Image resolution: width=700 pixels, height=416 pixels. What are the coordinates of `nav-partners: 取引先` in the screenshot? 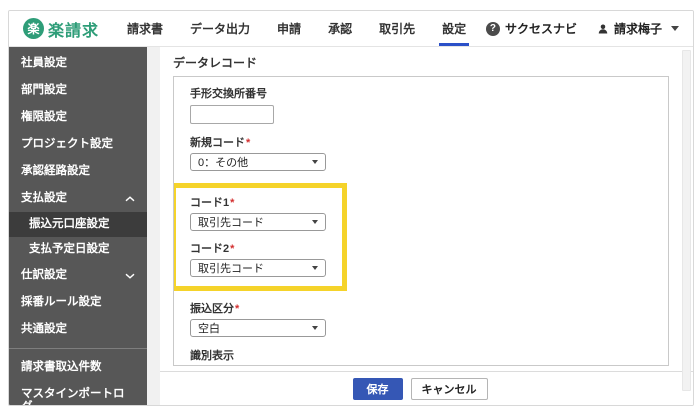 It's located at (397, 28).